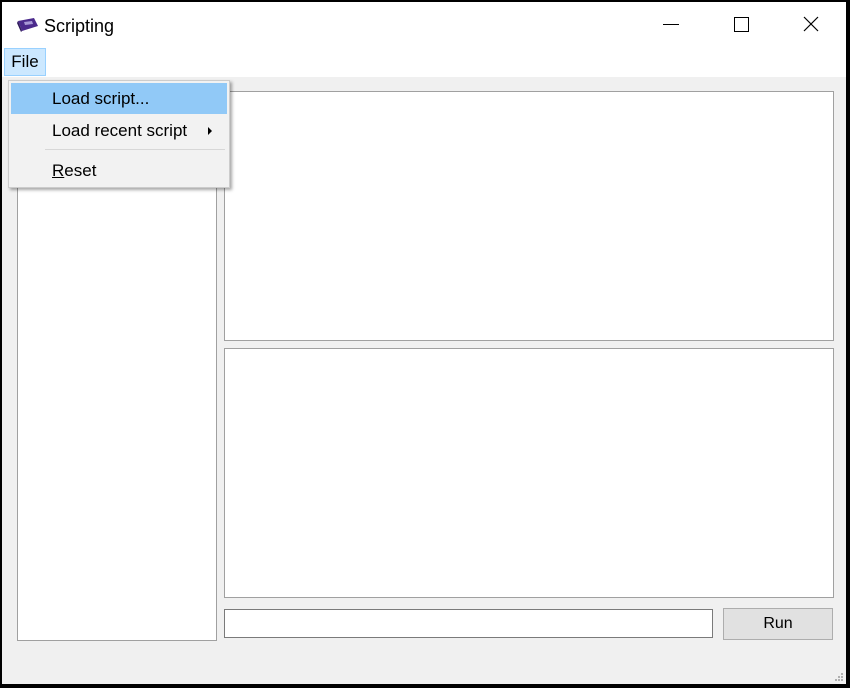 Image resolution: width=850 pixels, height=688 pixels. What do you see at coordinates (27, 25) in the screenshot?
I see `app-logo-icon` at bounding box center [27, 25].